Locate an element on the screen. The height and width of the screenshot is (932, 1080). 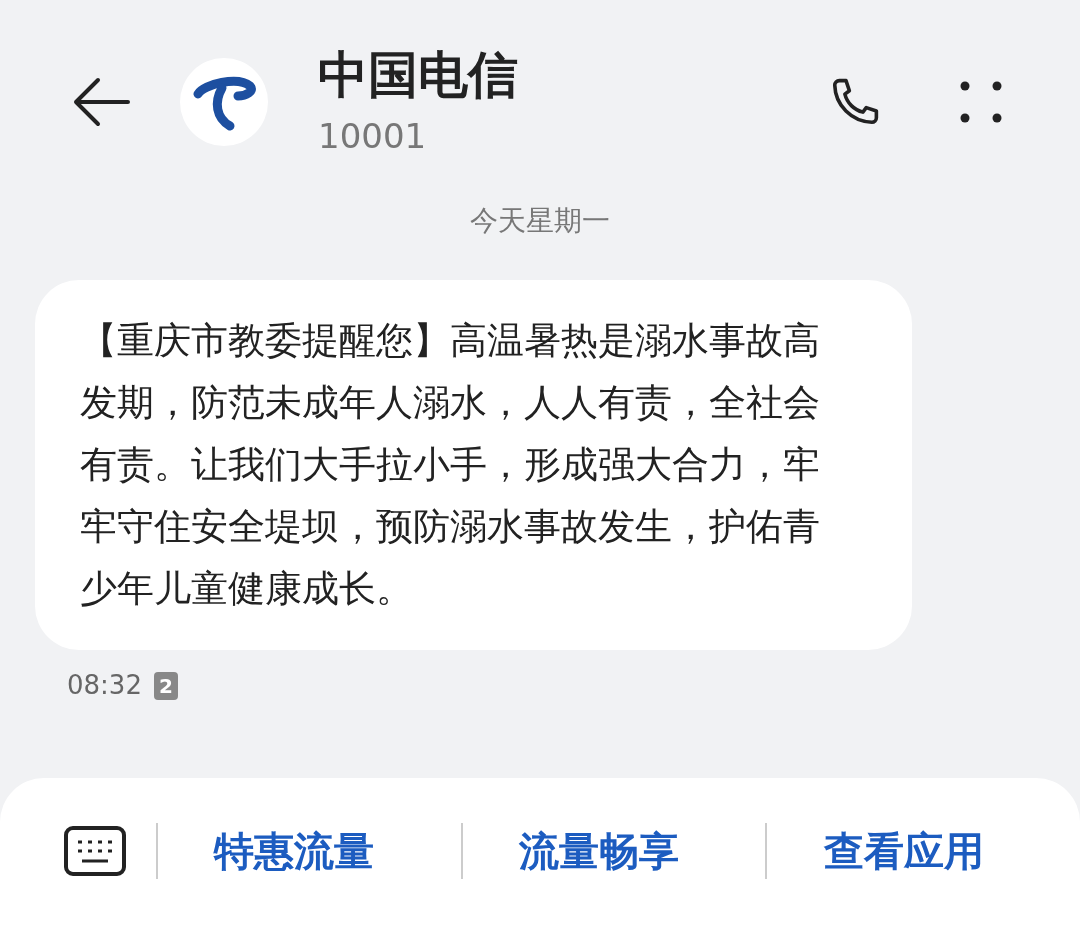
quick-reply-button: 特惠流量 is located at coordinates (294, 851).